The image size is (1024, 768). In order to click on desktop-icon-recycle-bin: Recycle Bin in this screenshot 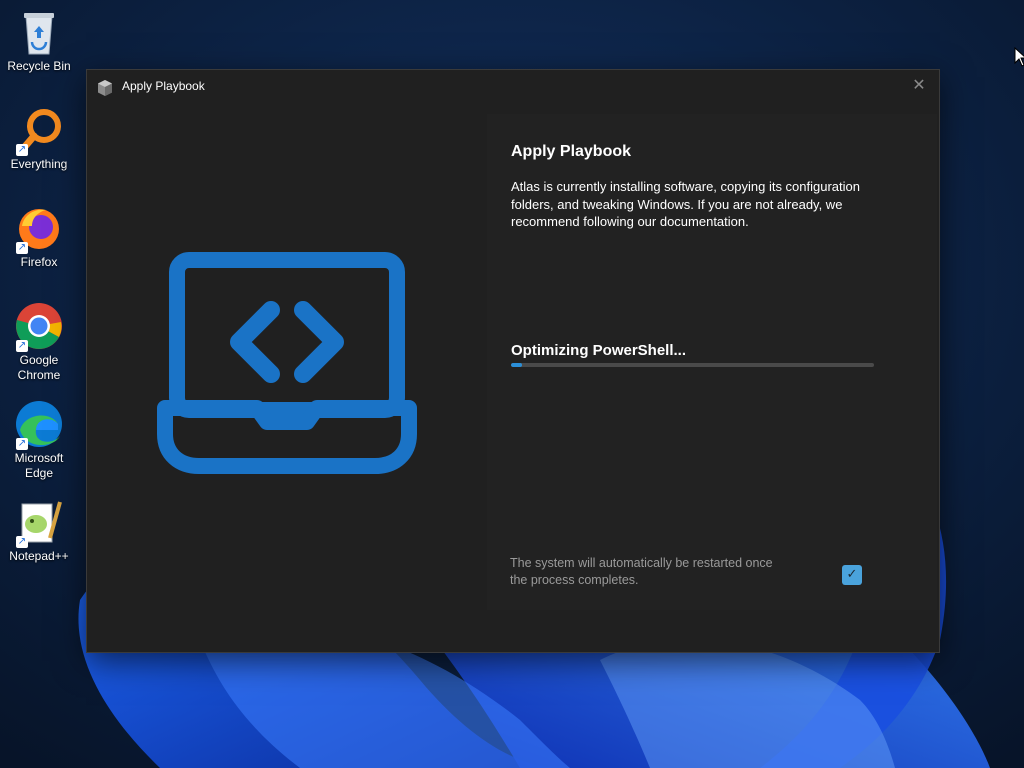, I will do `click(39, 41)`.